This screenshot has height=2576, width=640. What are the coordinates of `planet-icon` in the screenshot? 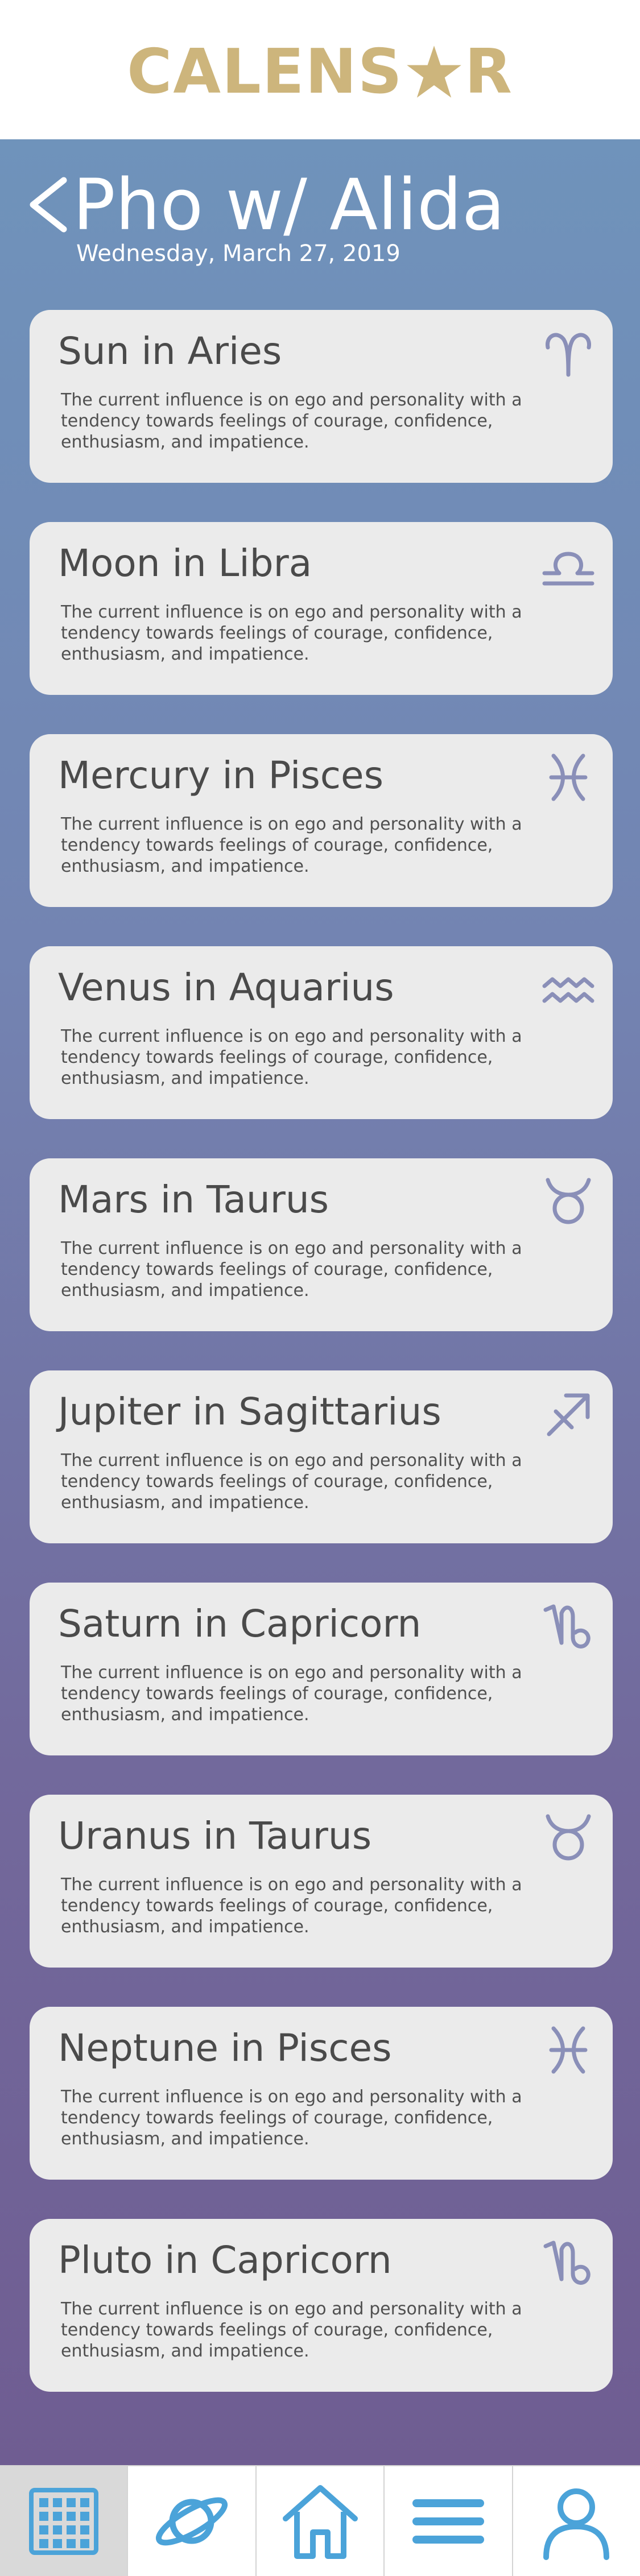 It's located at (192, 2521).